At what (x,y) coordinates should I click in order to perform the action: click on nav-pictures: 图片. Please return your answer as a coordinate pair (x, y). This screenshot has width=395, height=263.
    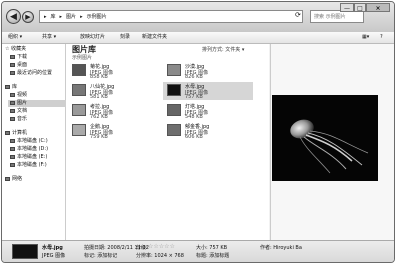
    Looking at the image, I should click on (37, 103).